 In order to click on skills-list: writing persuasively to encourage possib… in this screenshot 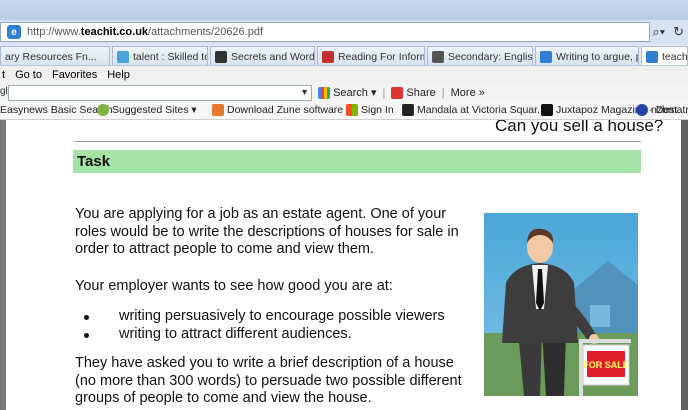, I will do `click(264, 325)`.